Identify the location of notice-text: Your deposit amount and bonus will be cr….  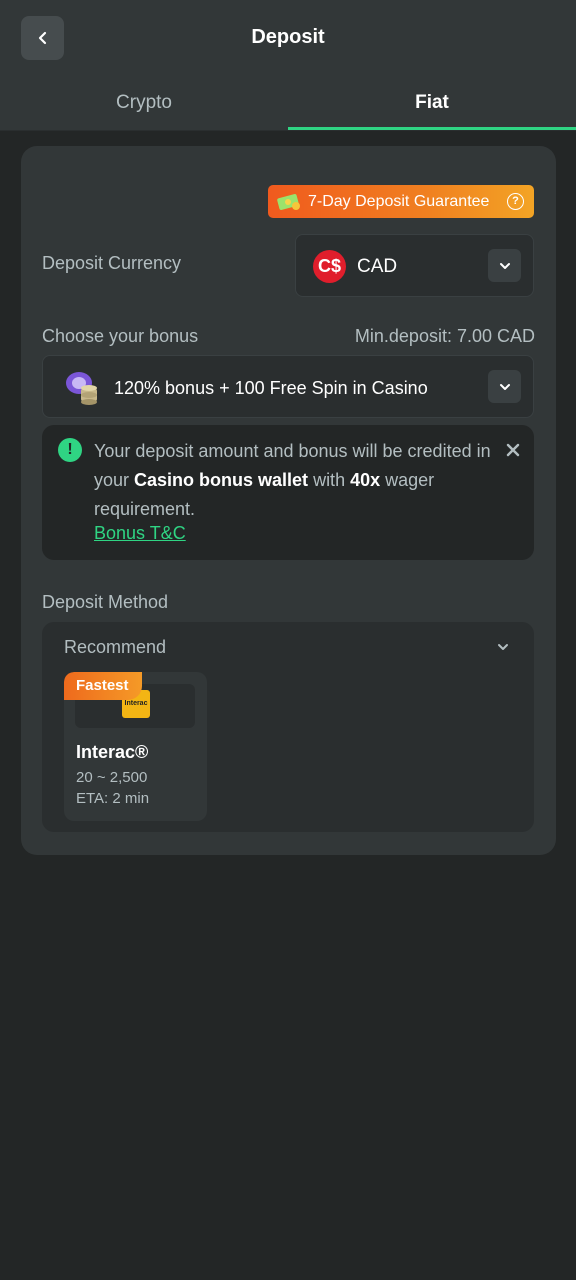
(304, 480).